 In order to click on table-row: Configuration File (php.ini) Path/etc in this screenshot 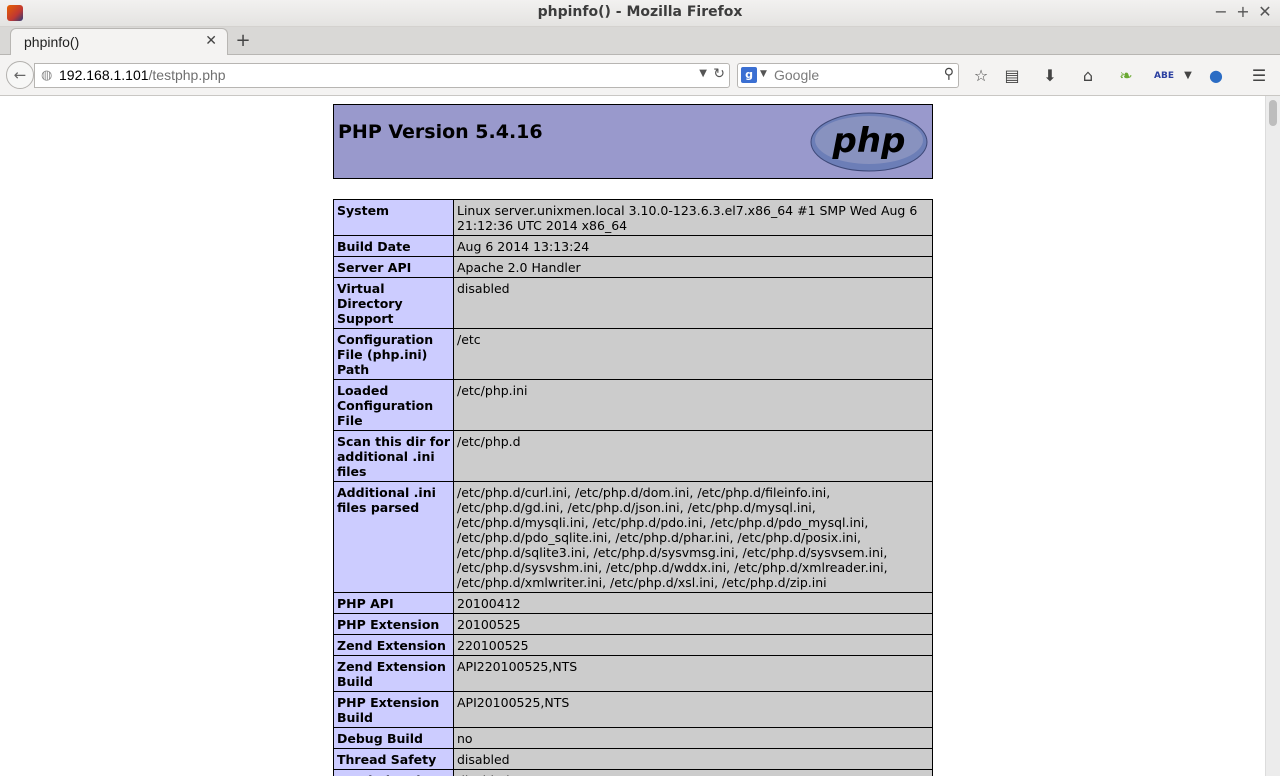, I will do `click(633, 354)`.